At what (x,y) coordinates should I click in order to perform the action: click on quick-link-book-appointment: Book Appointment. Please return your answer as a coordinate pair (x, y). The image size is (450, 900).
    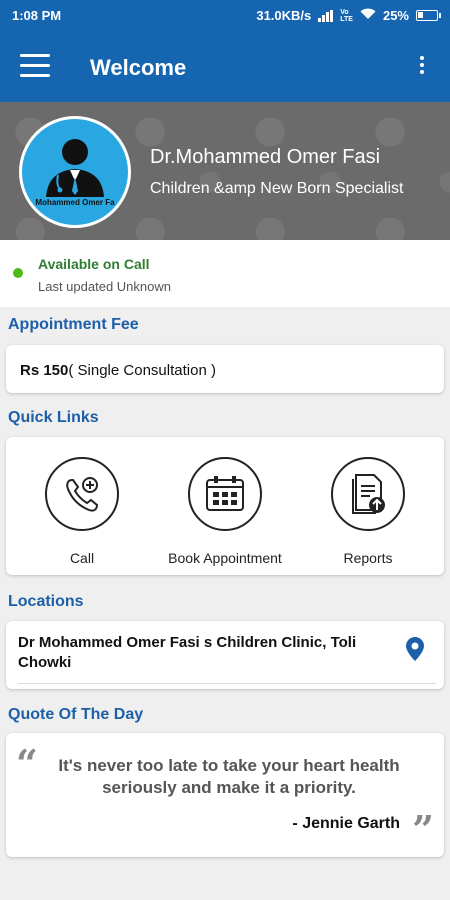
    Looking at the image, I should click on (225, 511).